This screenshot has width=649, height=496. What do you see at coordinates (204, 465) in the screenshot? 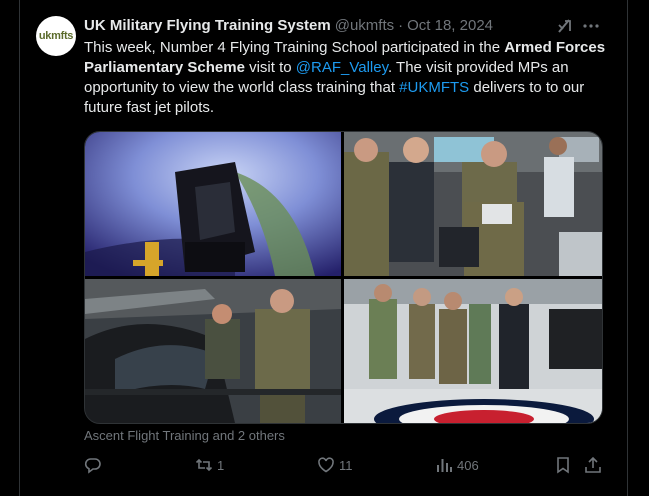
I see `retweet-icon` at bounding box center [204, 465].